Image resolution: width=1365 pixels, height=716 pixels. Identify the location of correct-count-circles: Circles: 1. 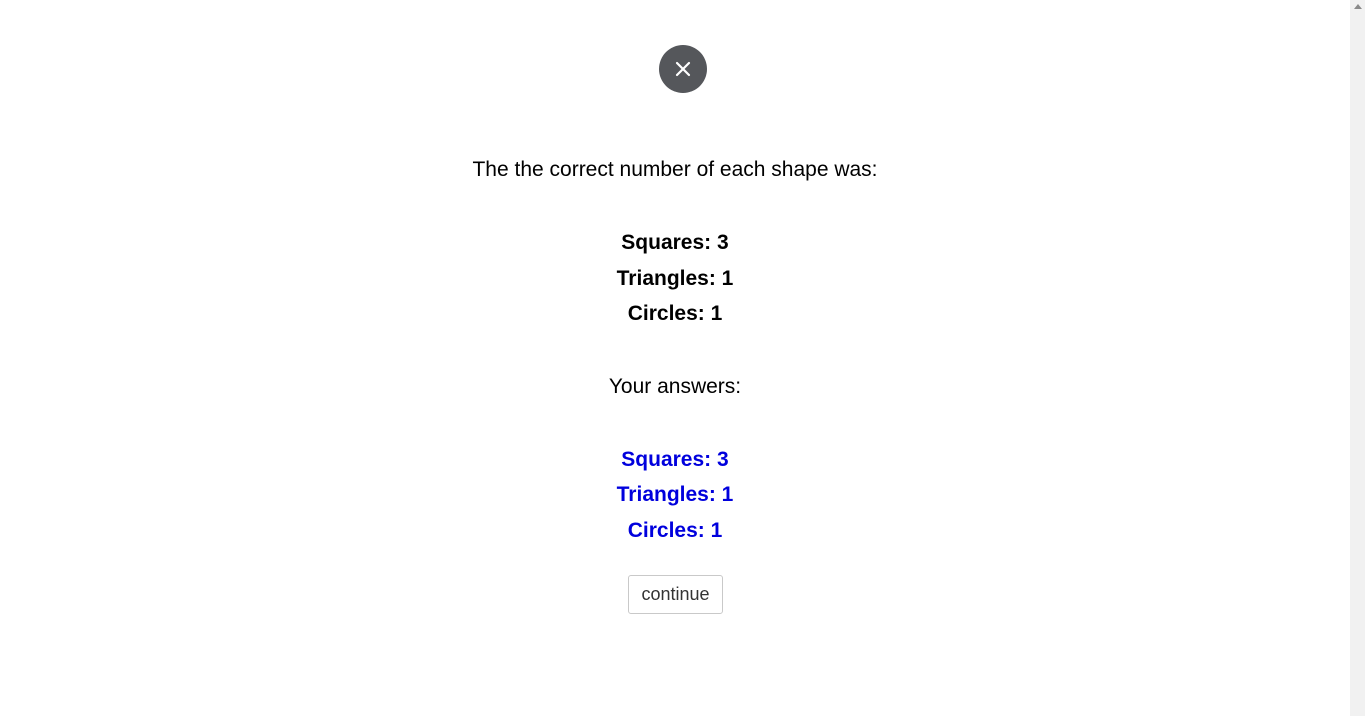
(675, 313).